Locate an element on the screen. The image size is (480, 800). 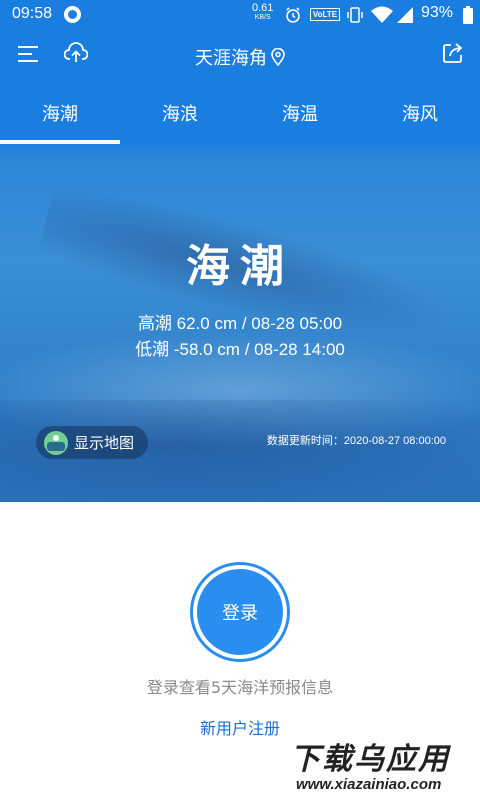
login-button: 登录 is located at coordinates (240, 612).